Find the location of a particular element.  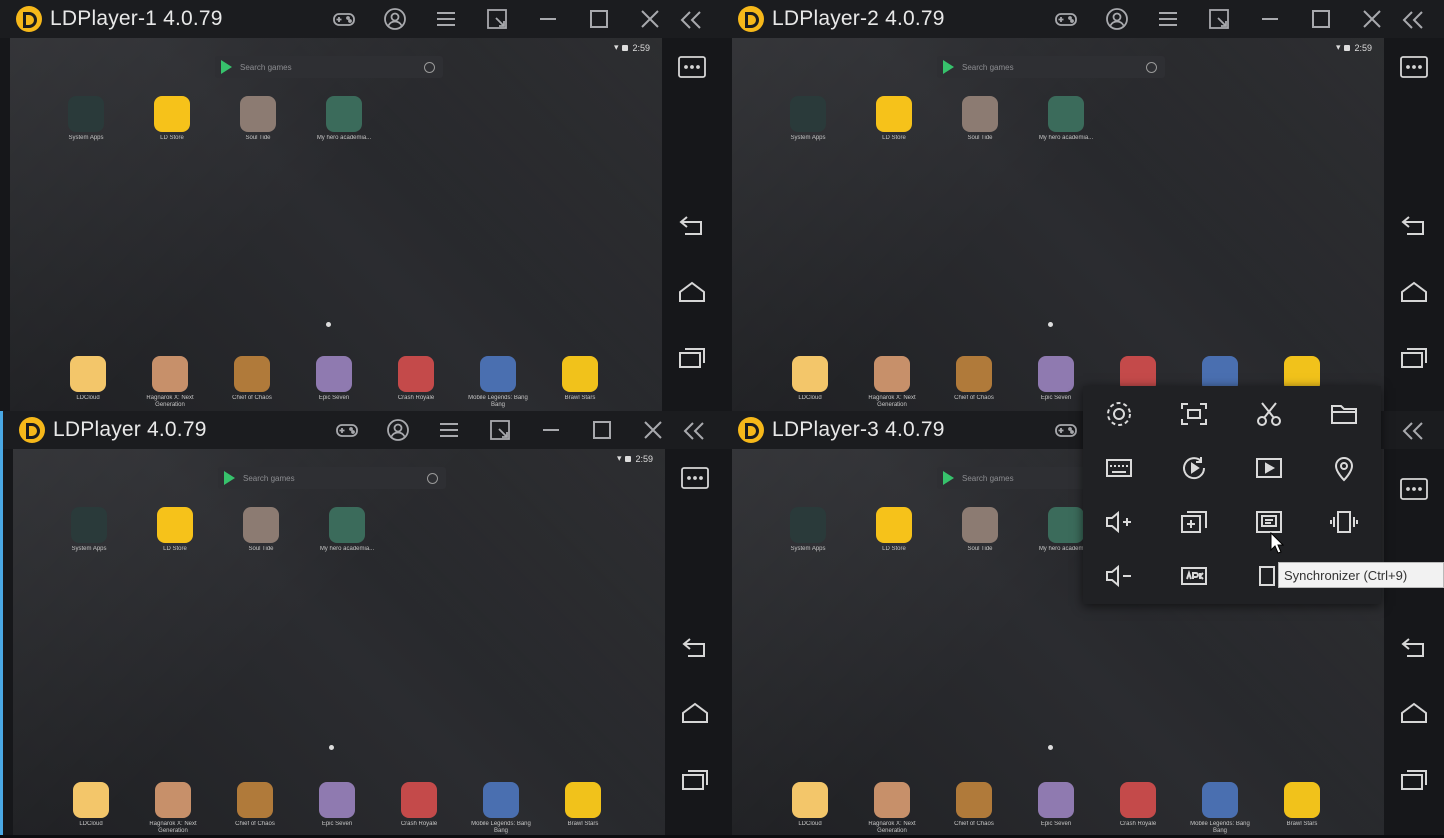

title-bar: LDPlayer-1 4.0.79 is located at coordinates (361, 19).